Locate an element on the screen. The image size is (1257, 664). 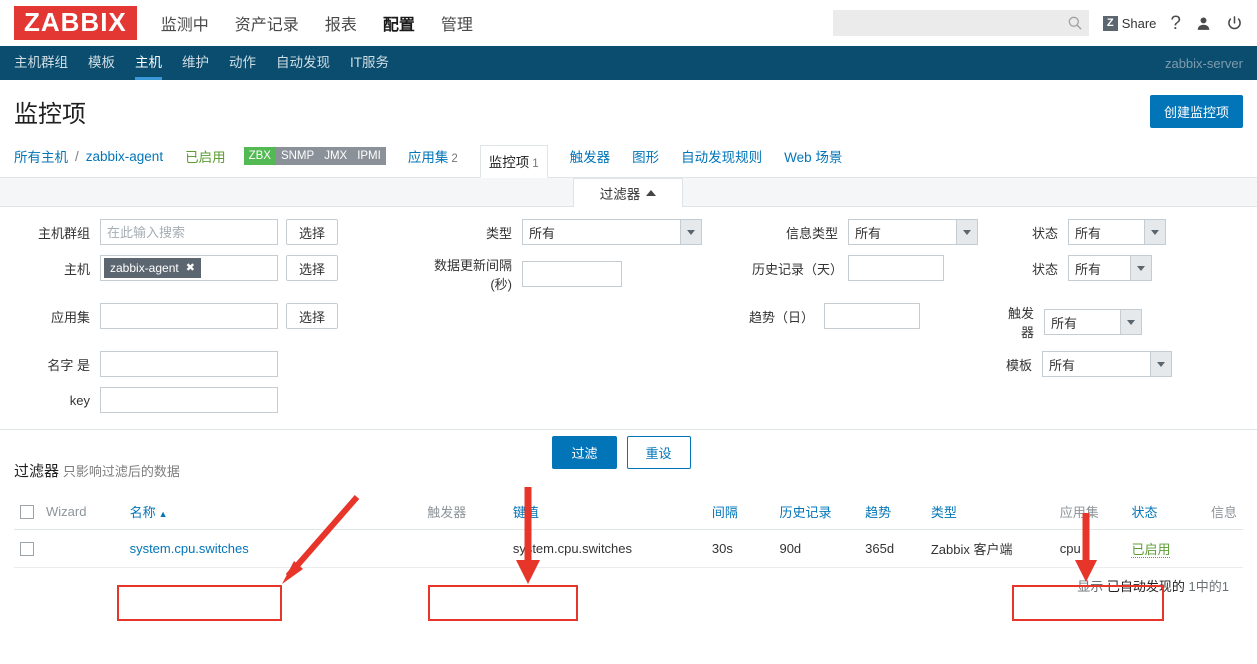
filter-label-interval: 数据更新间隔(秒) is located at coordinates (473, 275).